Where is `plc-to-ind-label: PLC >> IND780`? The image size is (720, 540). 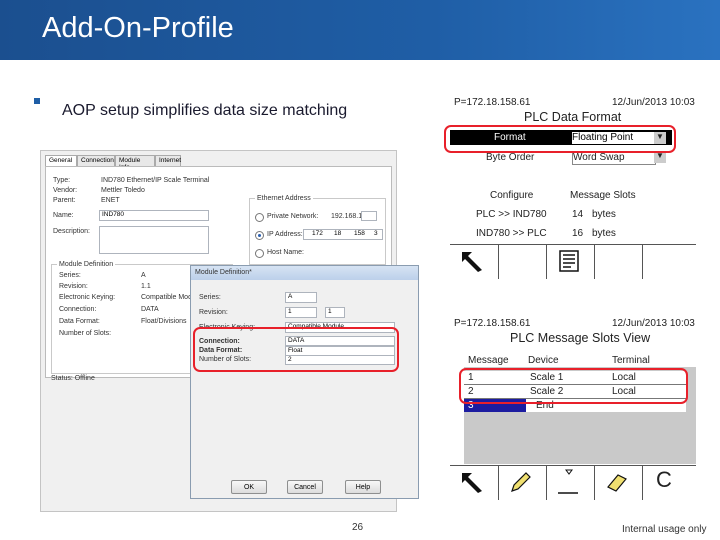
plc-to-ind-label: PLC >> IND780 is located at coordinates (511, 214).